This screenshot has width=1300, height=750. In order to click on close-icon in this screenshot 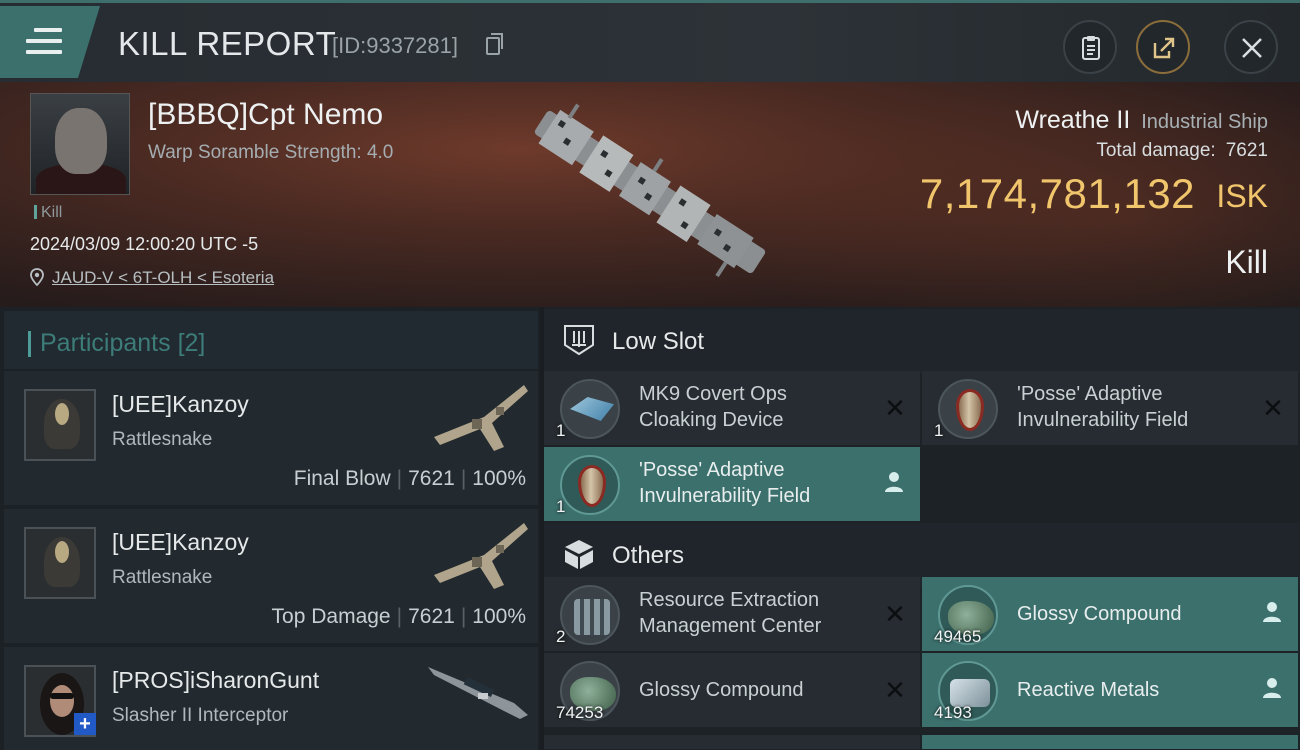, I will do `click(1252, 48)`.